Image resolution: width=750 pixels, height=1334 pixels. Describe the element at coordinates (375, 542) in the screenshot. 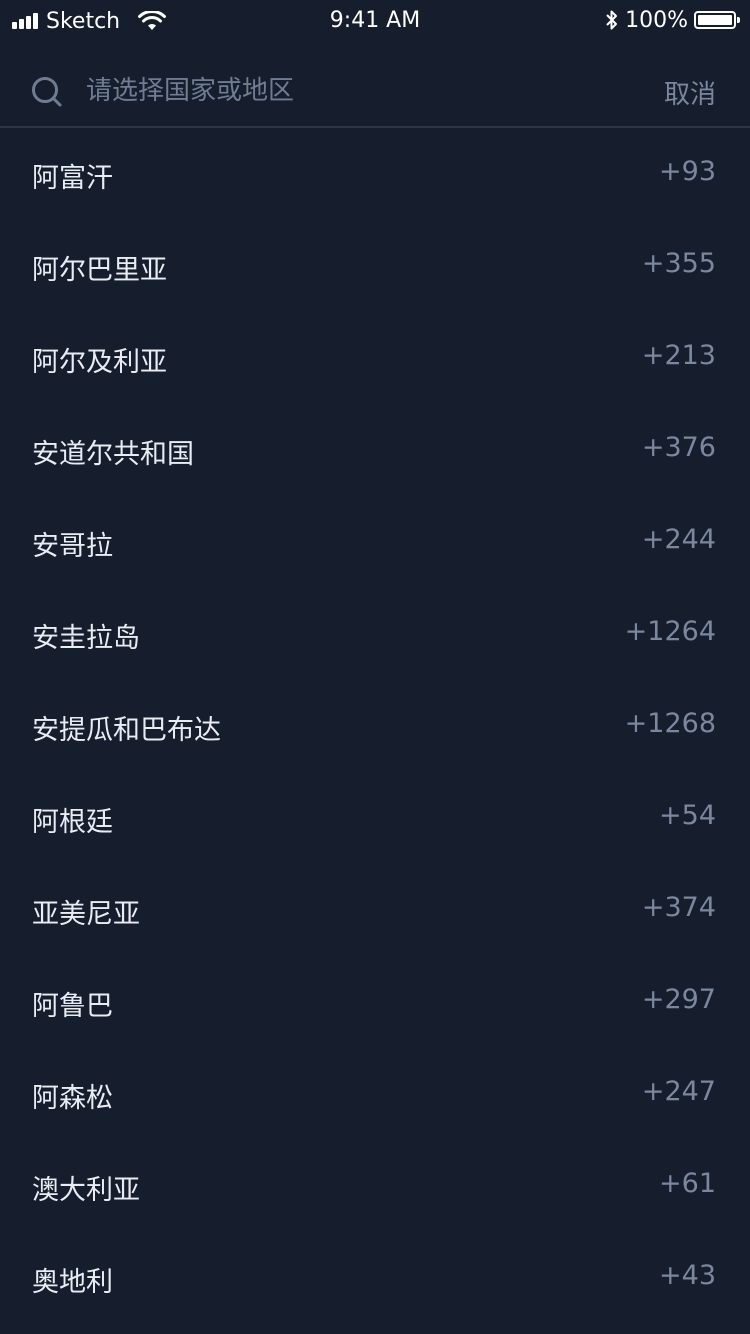

I see `country-row: 安哥拉 +244` at that location.